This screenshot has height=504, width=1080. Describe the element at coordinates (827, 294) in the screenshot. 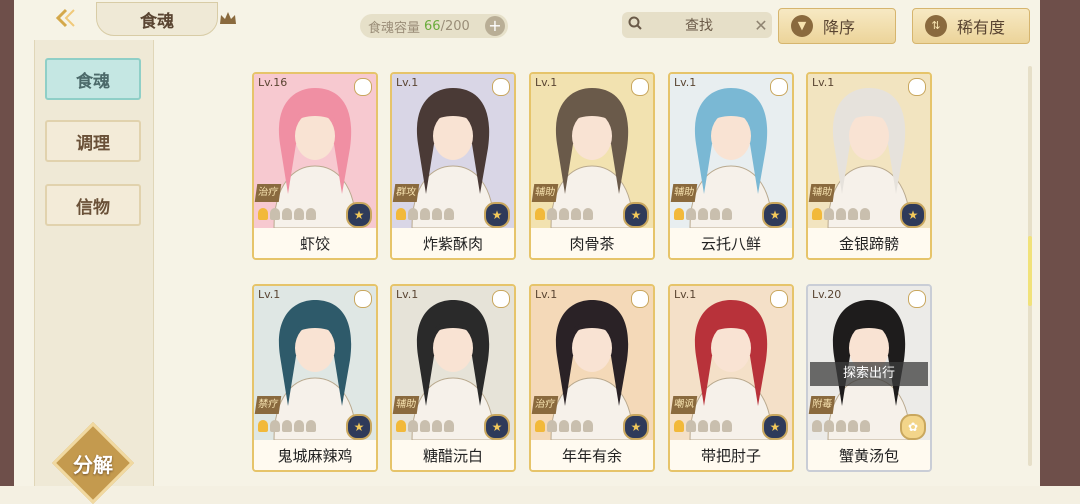

I see `level-label: Lv.20` at that location.